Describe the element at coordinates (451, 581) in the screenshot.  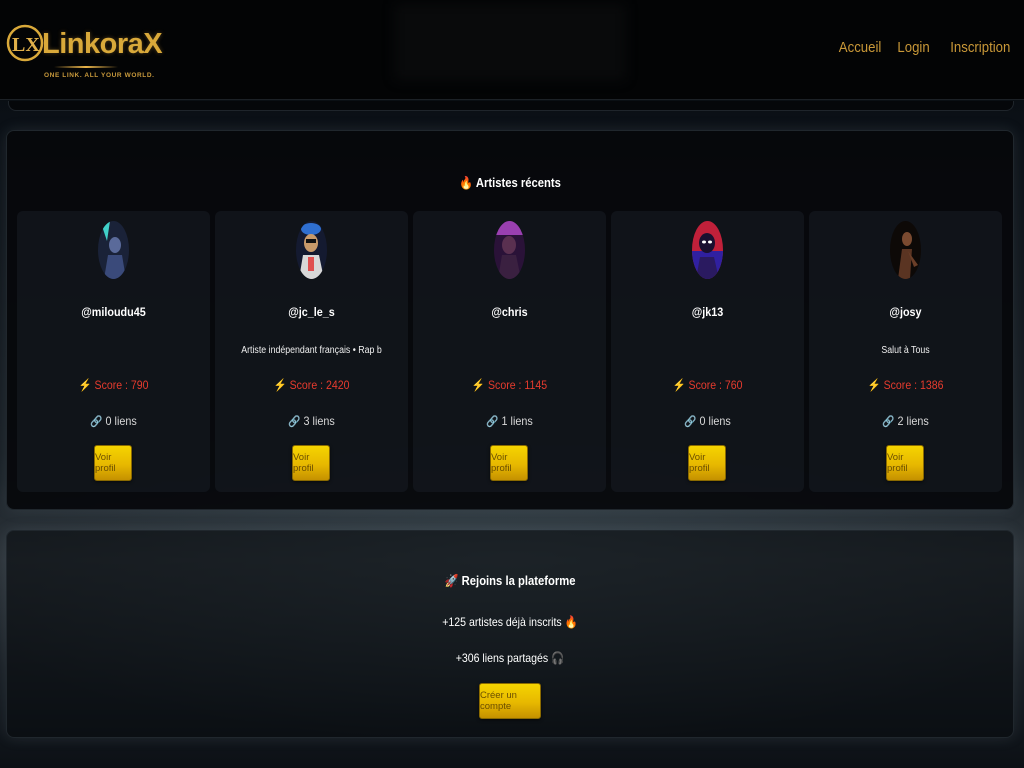
I see `rocket-icon: 🚀` at that location.